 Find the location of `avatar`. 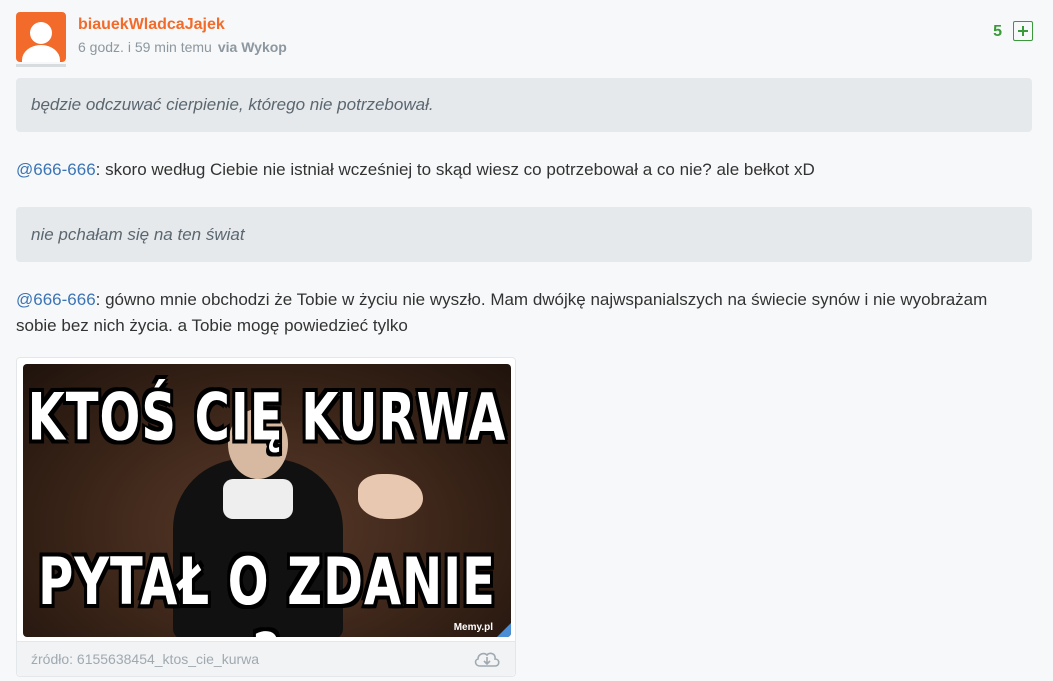

avatar is located at coordinates (41, 37).